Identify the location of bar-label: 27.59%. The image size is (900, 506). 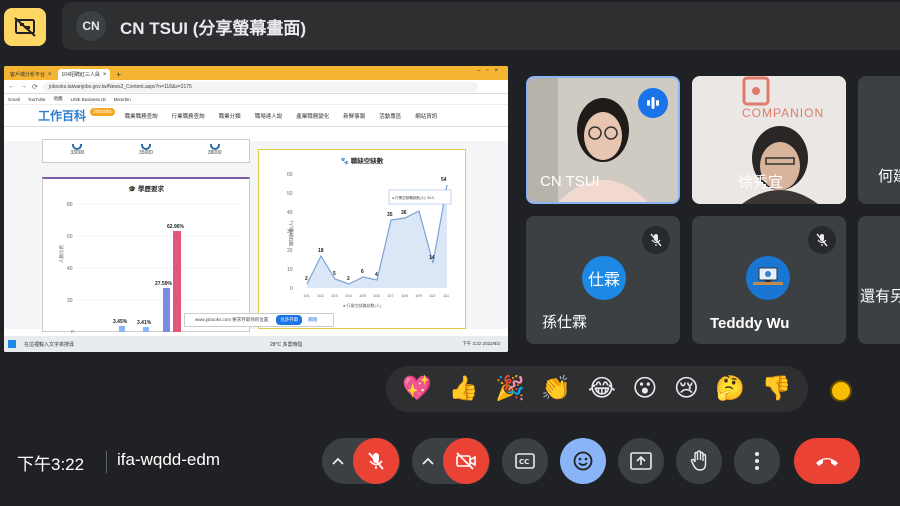
(164, 284).